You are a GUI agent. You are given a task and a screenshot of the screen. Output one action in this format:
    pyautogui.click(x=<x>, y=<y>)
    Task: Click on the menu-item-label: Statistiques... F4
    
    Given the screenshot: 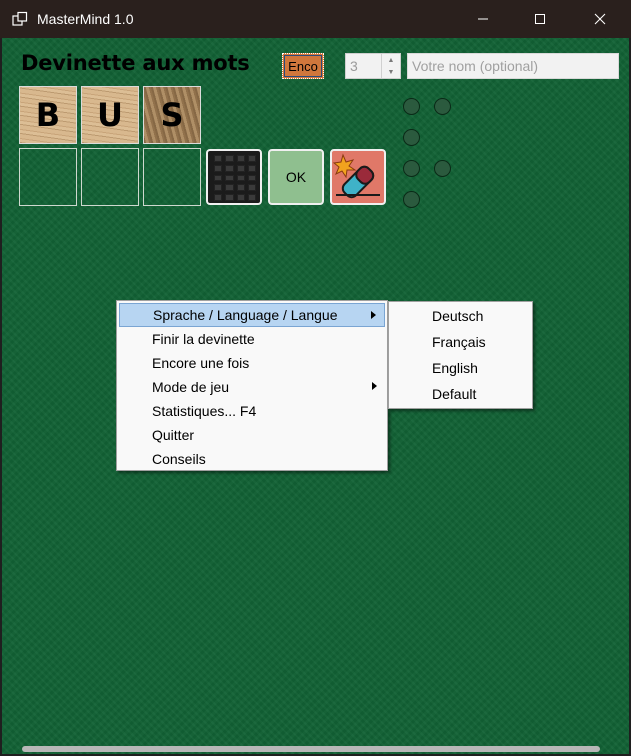 What is the action you would take?
    pyautogui.click(x=204, y=411)
    